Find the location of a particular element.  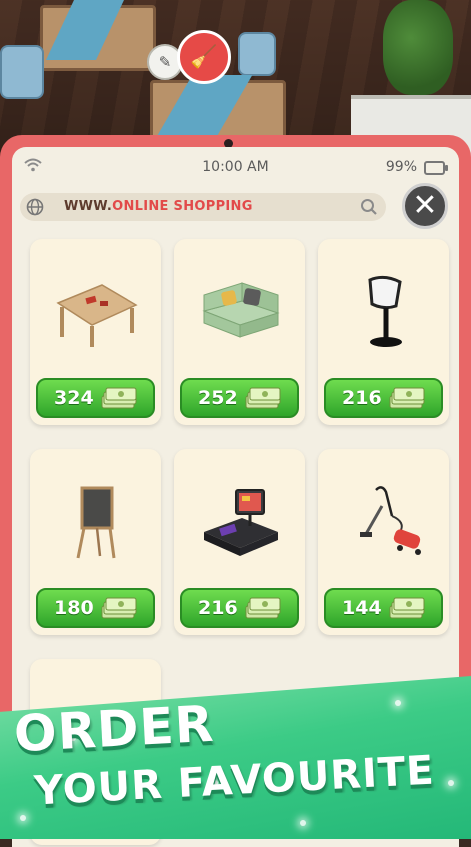

url-text: WWW.ONLINE SHOPPING is located at coordinates (158, 206).